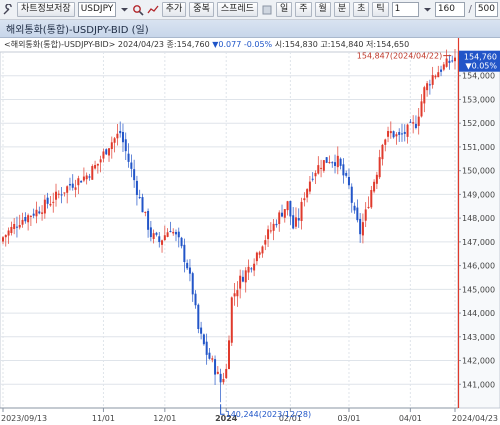 This screenshot has height=425, width=500. What do you see at coordinates (164, 418) in the screenshot?
I see `x-tick-label: 12/01` at bounding box center [164, 418].